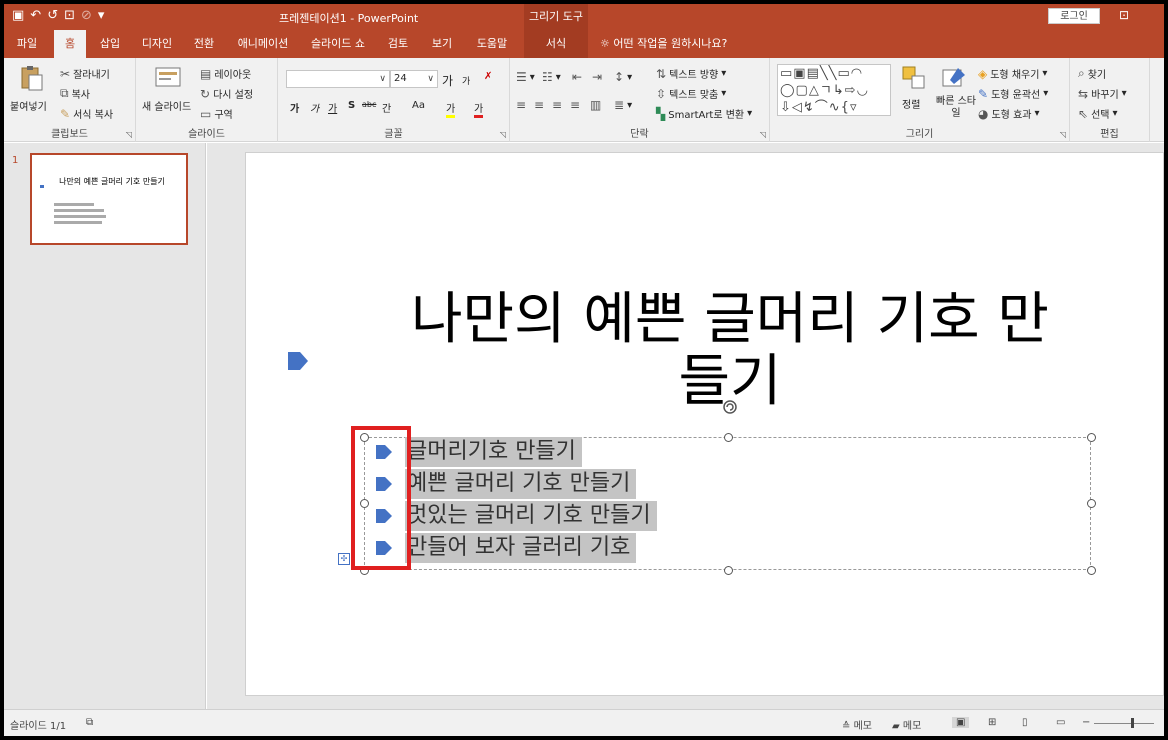 The width and height of the screenshot is (1168, 740). I want to click on paste-button: 붙여넣기, so click(28, 105).